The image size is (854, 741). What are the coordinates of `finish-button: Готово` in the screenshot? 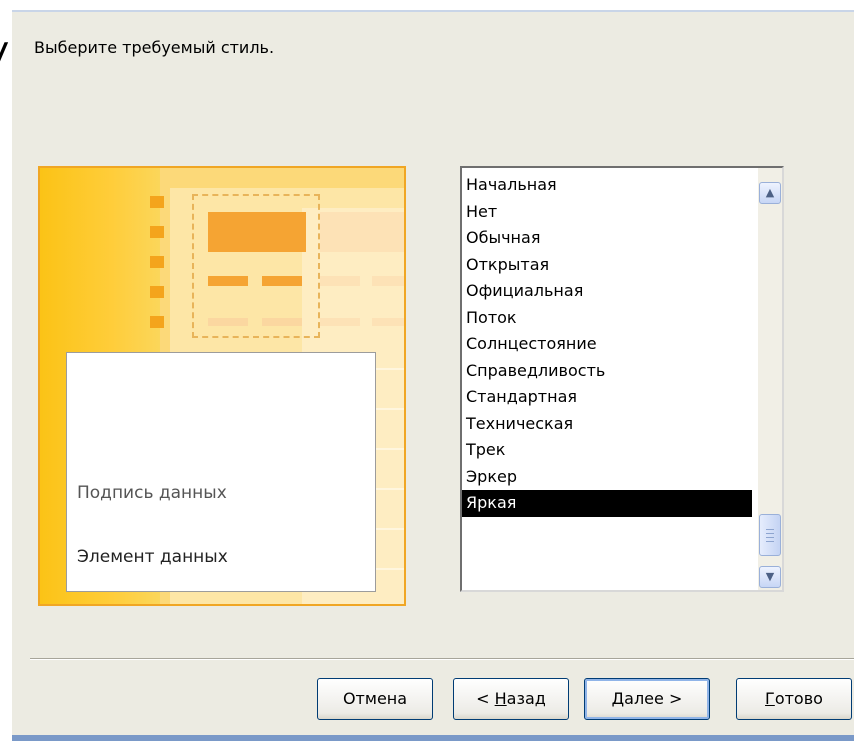 It's located at (794, 699).